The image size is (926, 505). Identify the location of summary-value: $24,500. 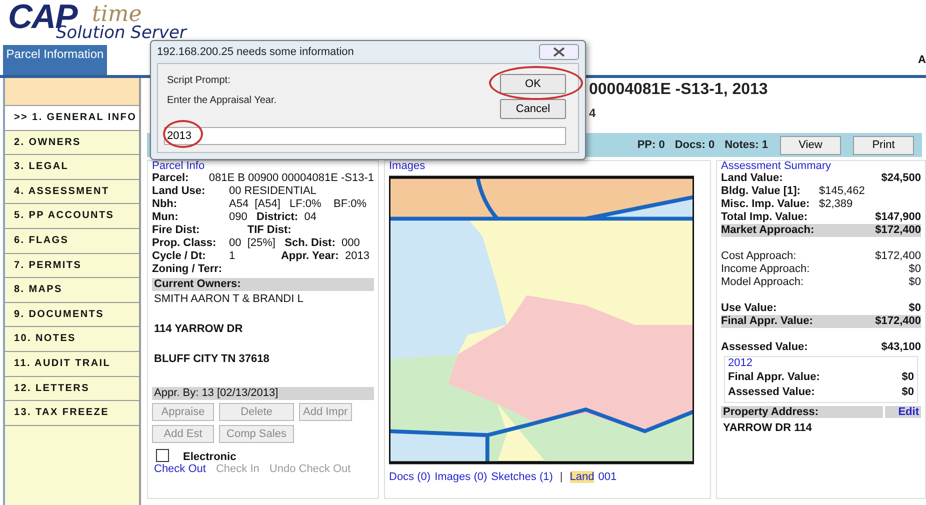
(901, 178).